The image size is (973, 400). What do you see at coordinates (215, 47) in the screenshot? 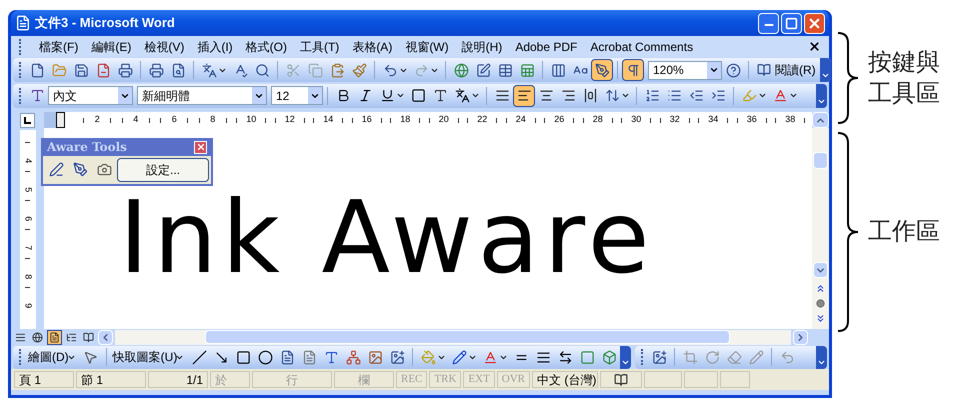
I see `menu-item: 插入(I)` at bounding box center [215, 47].